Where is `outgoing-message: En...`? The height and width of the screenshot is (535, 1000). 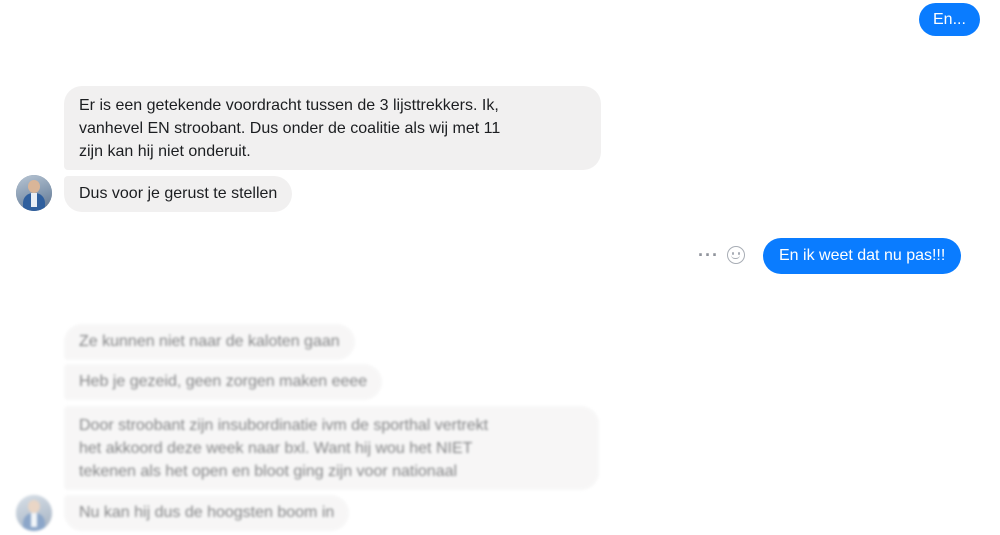 outgoing-message: En... is located at coordinates (949, 19).